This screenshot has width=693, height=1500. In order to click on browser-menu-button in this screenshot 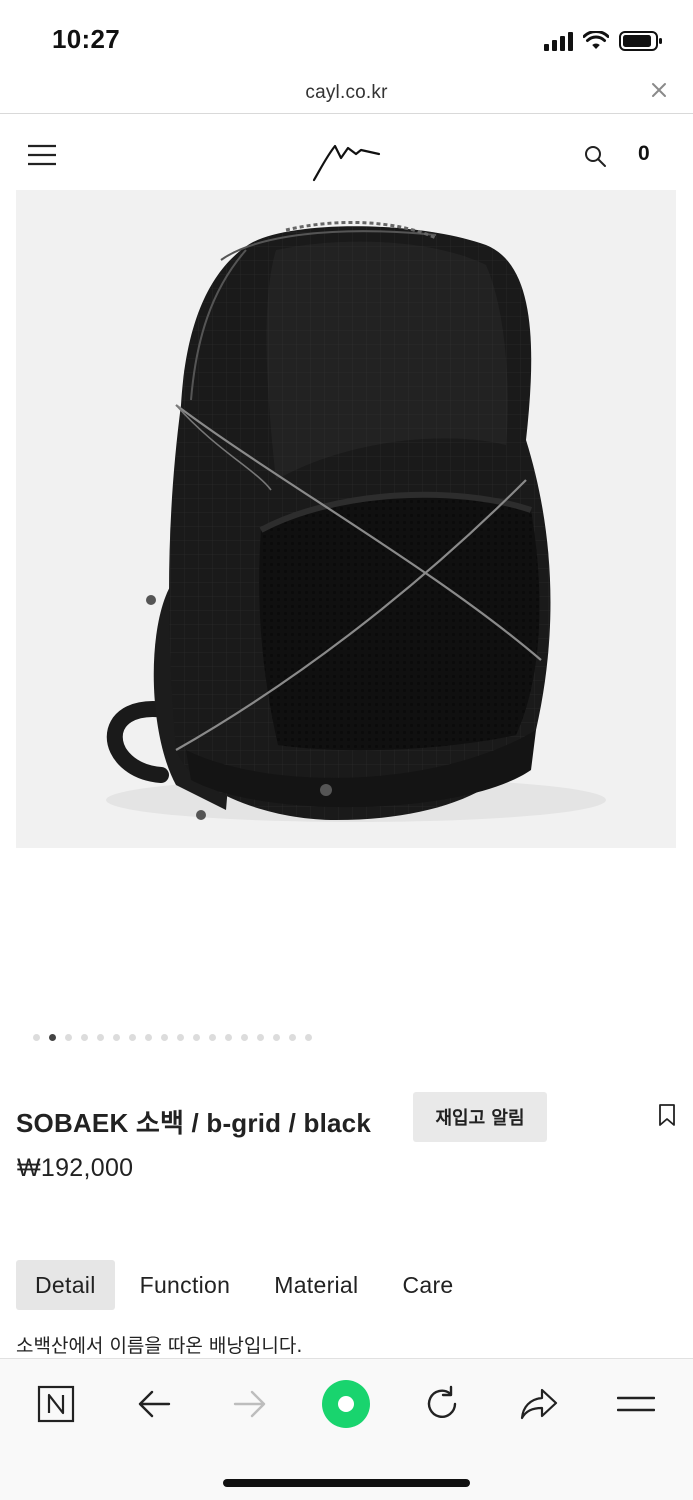, I will do `click(636, 1404)`.